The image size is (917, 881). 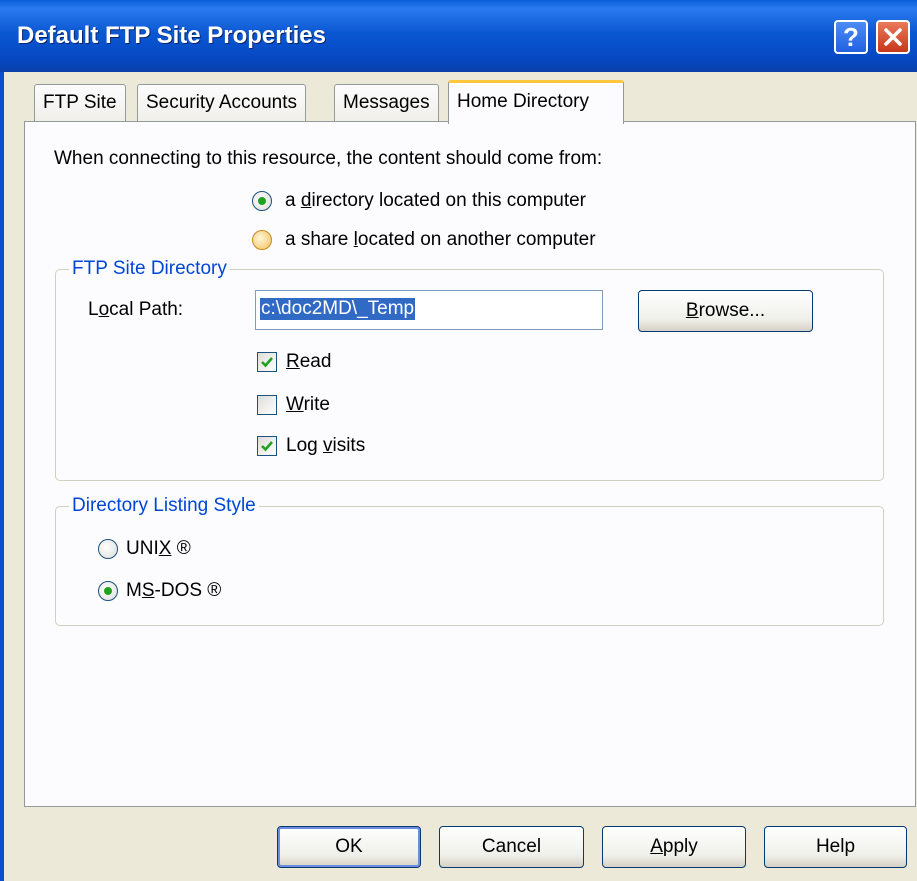 I want to click on unix-radio, so click(x=108, y=549).